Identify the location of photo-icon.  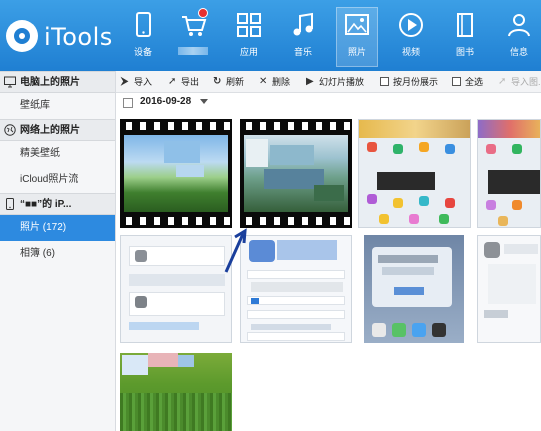
(357, 24).